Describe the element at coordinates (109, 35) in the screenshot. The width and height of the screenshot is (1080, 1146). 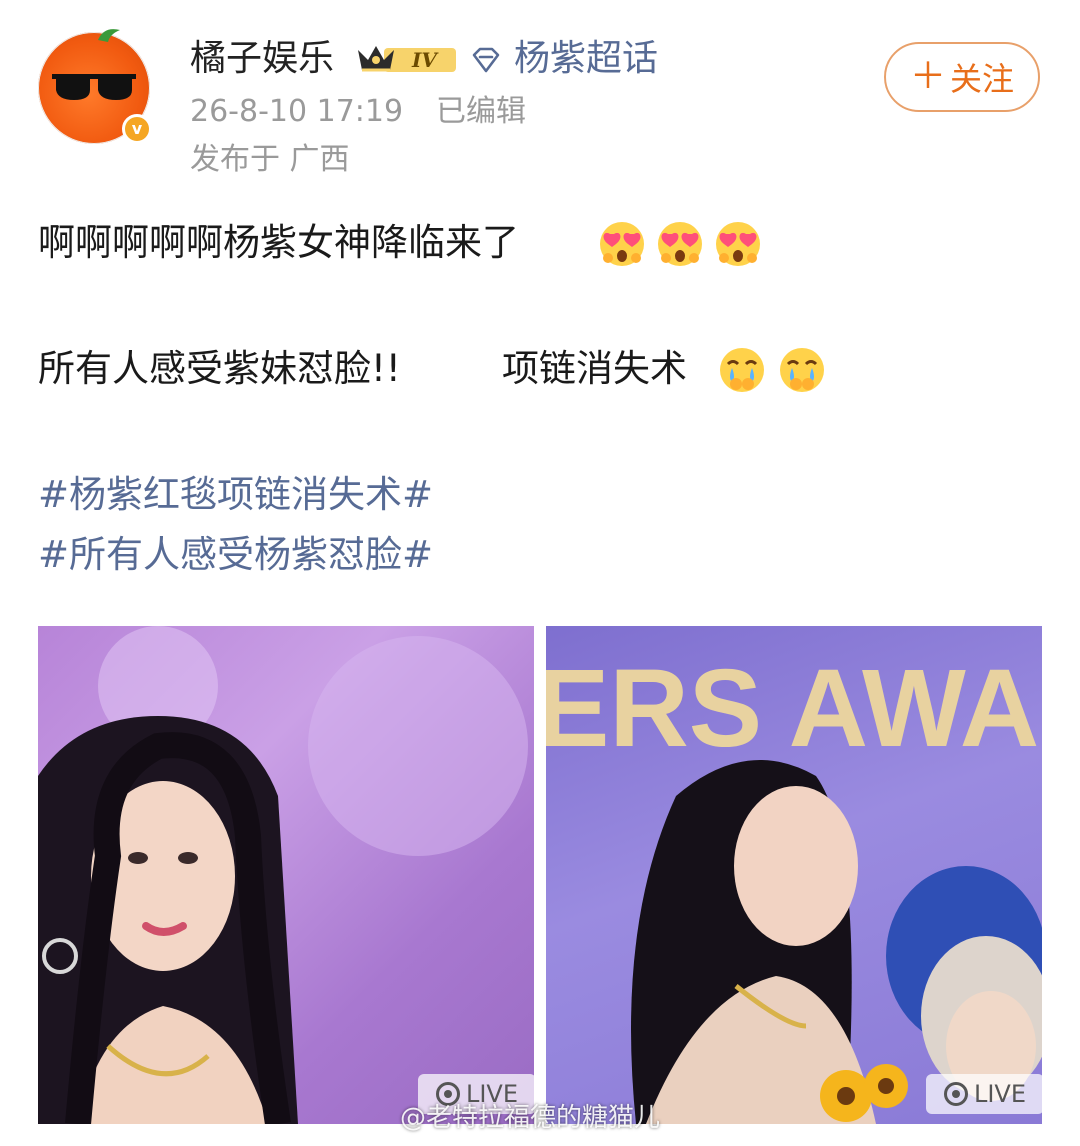
I see `leaf-icon` at that location.